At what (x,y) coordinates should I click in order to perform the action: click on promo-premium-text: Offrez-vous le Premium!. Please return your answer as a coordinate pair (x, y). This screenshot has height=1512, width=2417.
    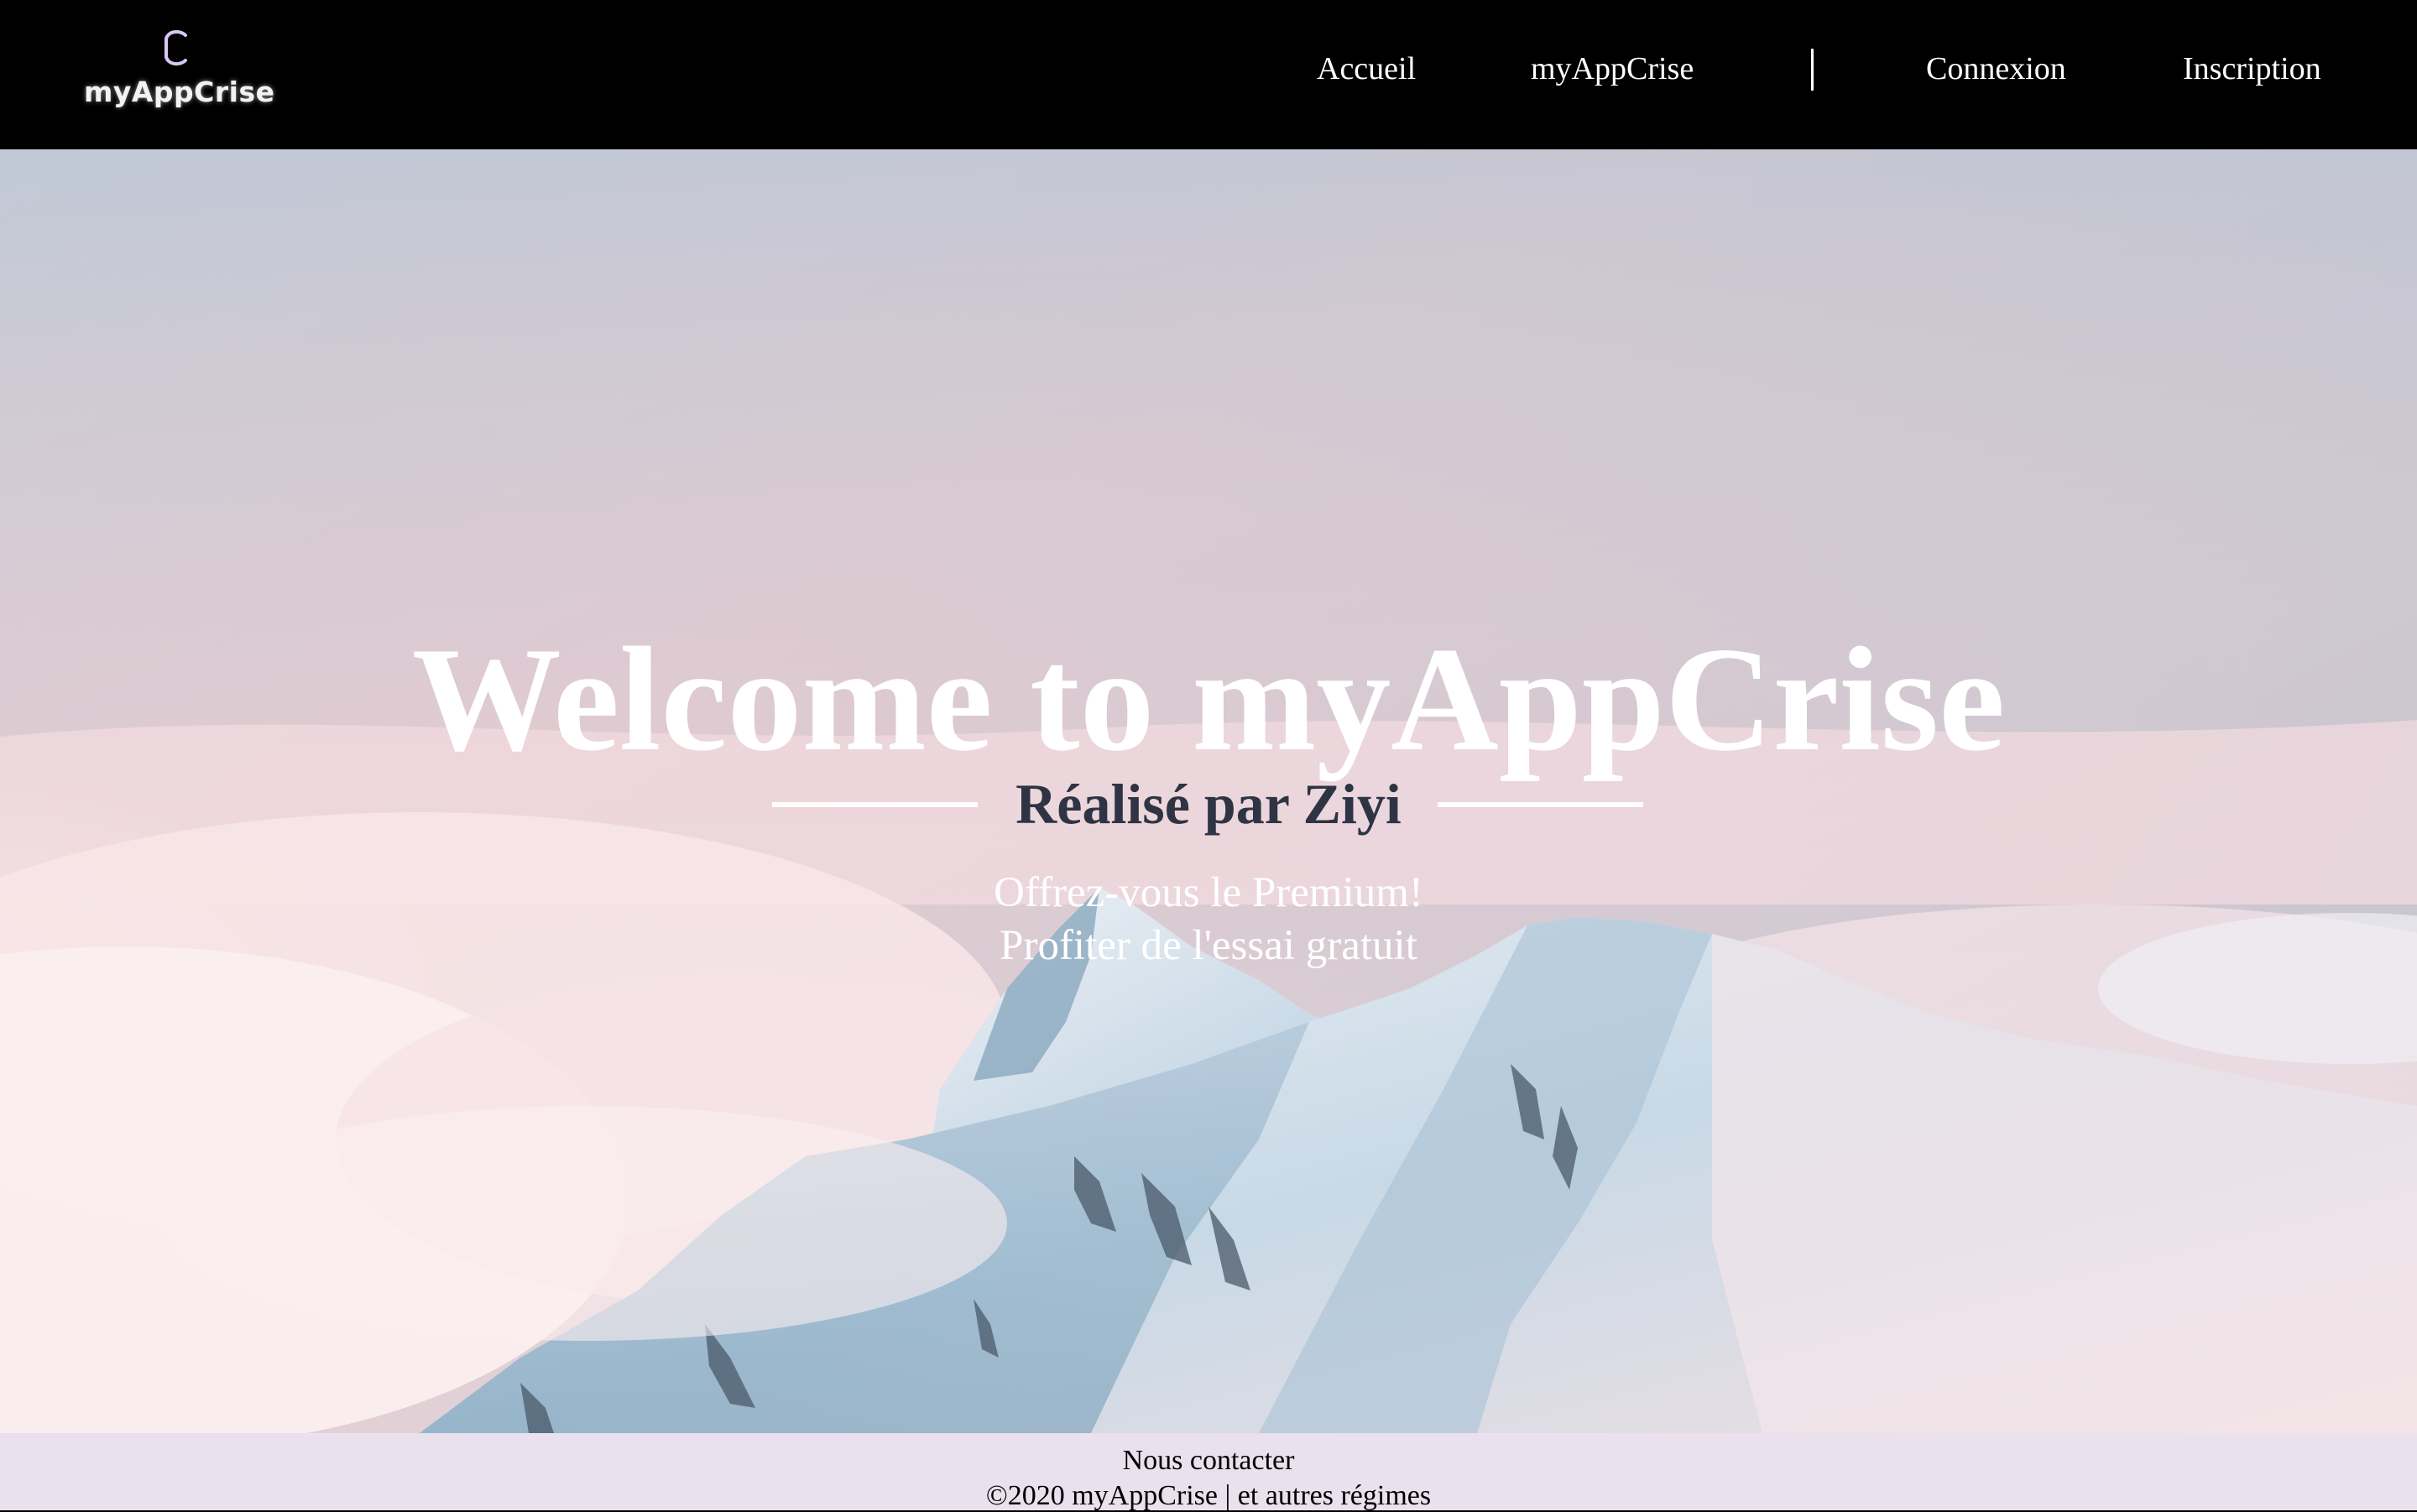
    Looking at the image, I should click on (1208, 893).